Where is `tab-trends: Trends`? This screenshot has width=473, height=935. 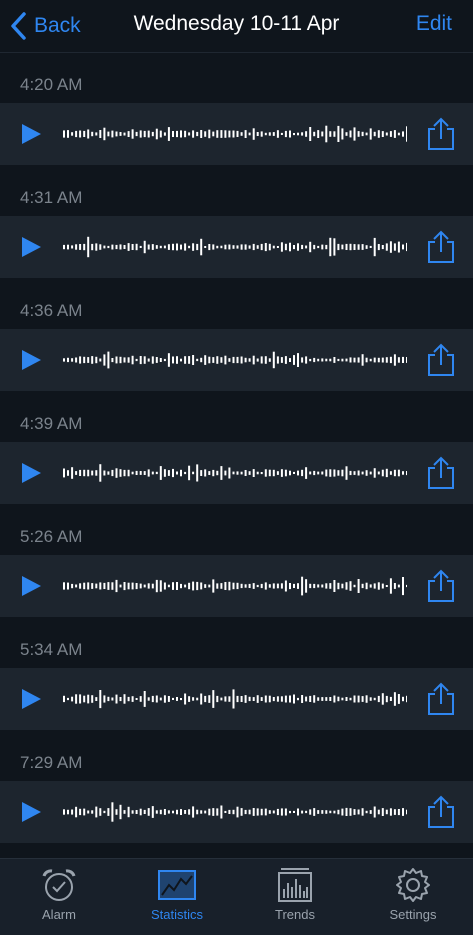 tab-trends: Trends is located at coordinates (295, 897).